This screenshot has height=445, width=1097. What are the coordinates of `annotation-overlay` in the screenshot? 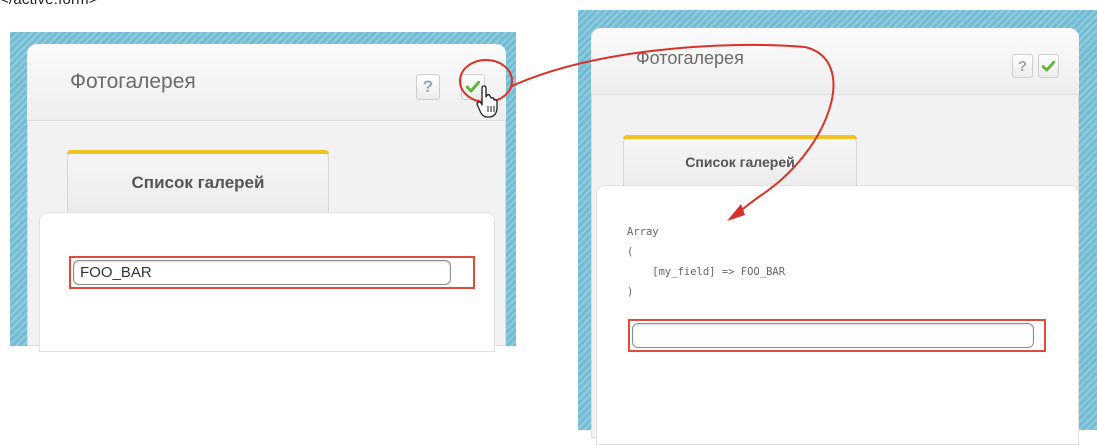 It's located at (647, 132).